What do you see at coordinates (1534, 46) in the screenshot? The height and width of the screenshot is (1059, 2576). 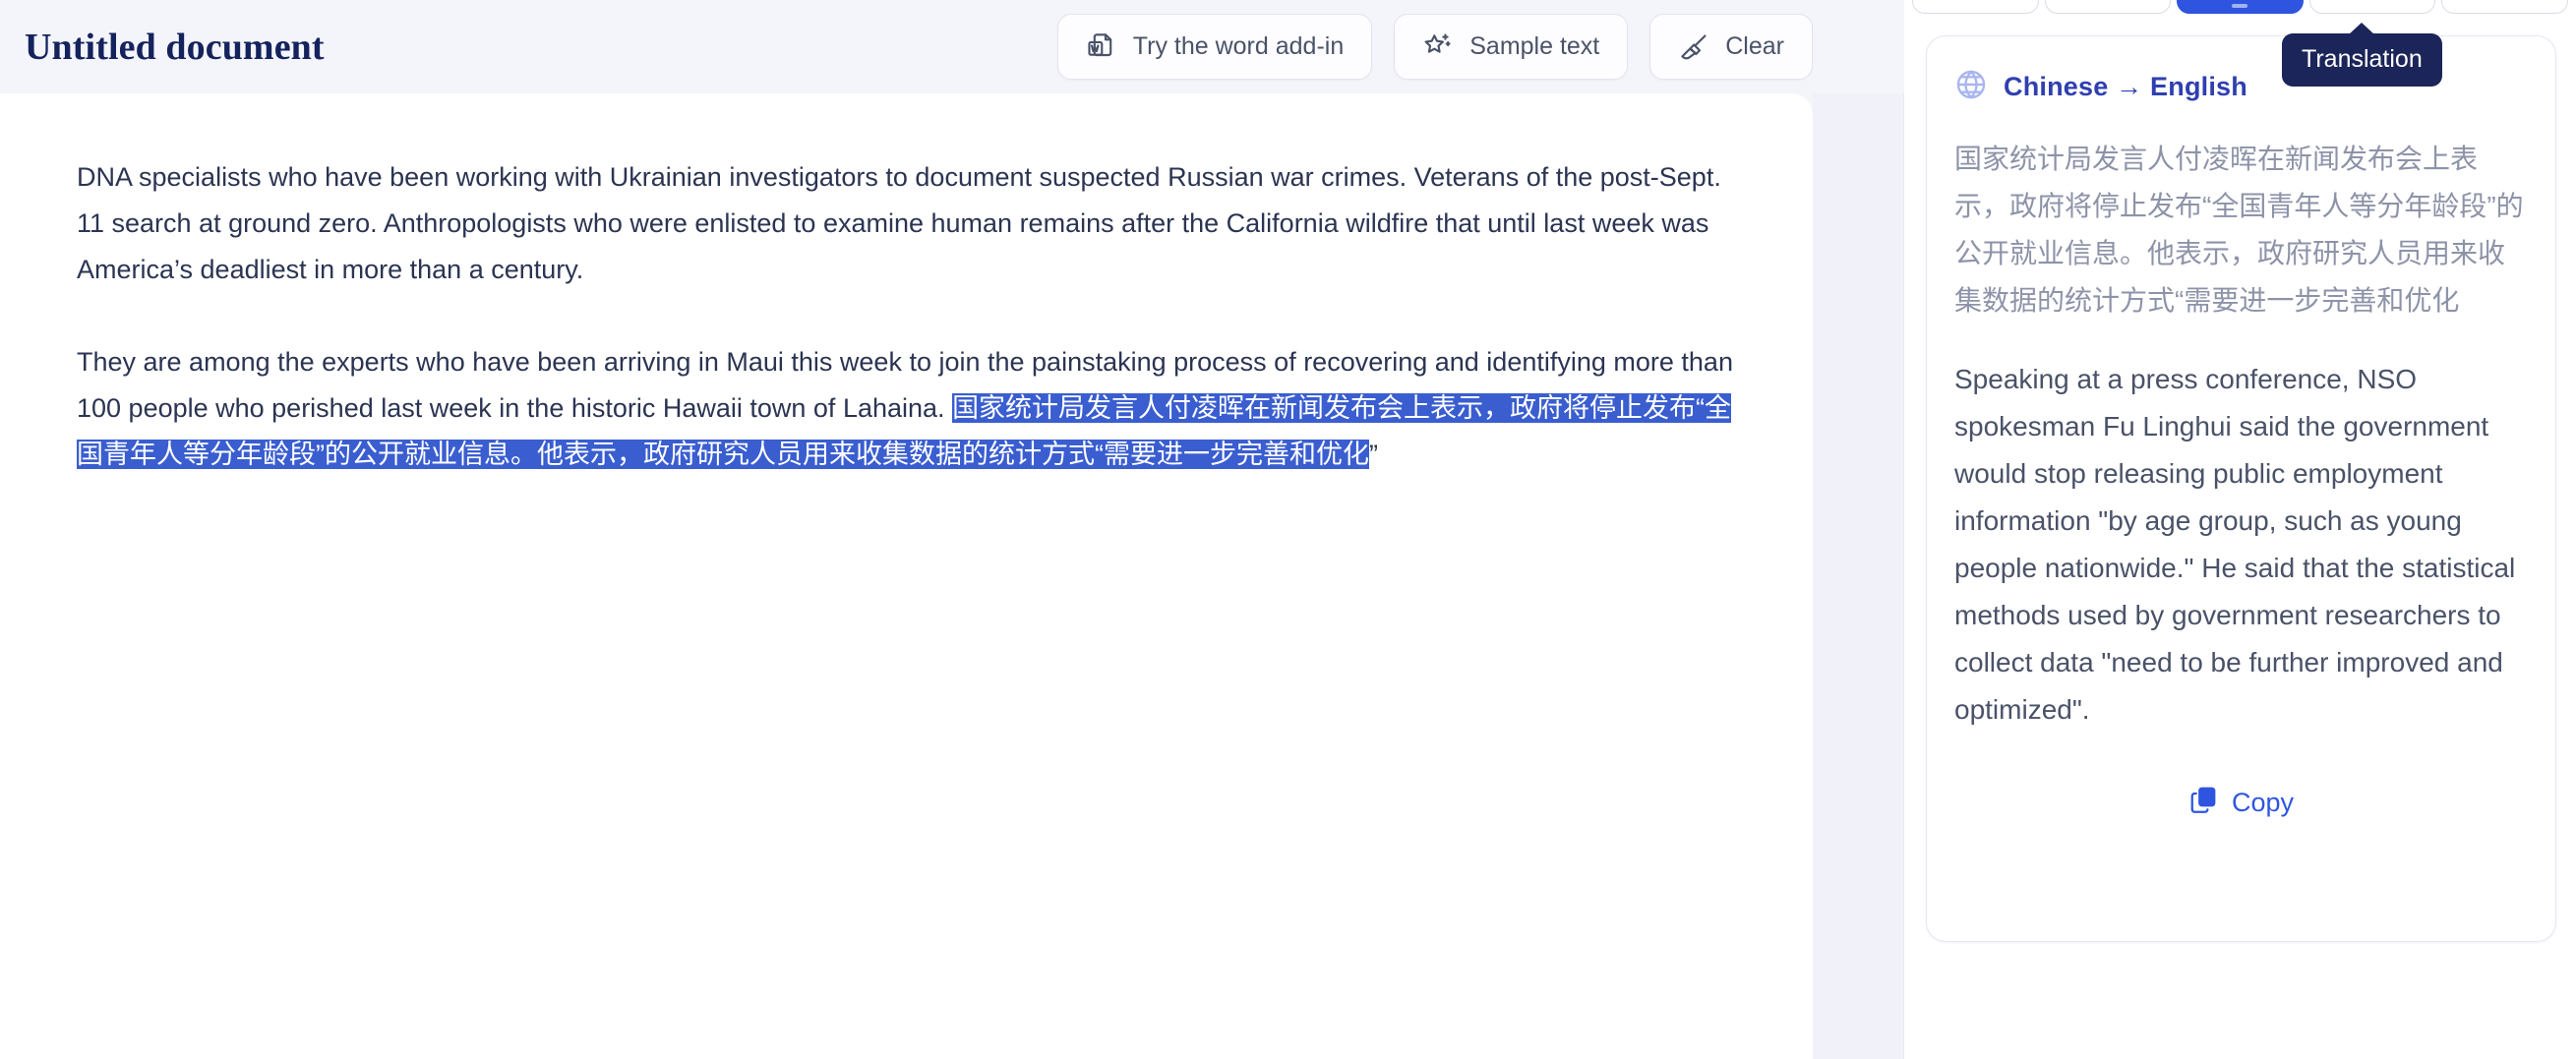 I see `sample-text-label: Sample text` at bounding box center [1534, 46].